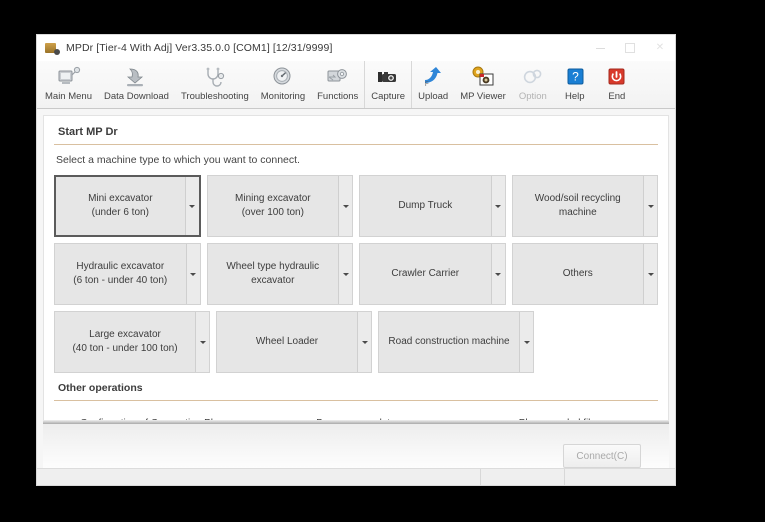  Describe the element at coordinates (660, 48) in the screenshot. I see `close-icon: ✕` at that location.